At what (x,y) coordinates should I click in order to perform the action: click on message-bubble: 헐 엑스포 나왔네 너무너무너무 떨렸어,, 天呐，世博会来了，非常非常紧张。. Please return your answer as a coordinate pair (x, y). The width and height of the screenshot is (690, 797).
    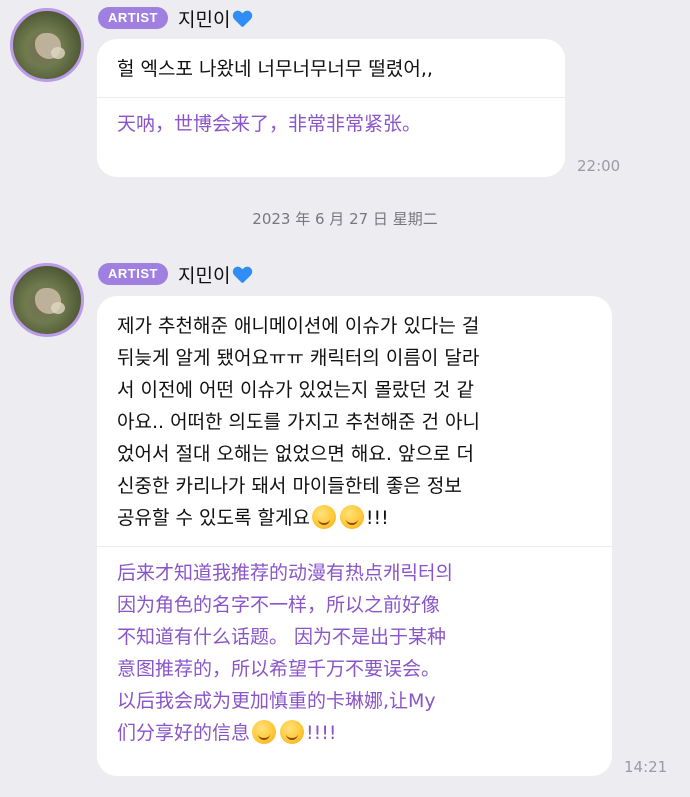
    Looking at the image, I should click on (331, 108).